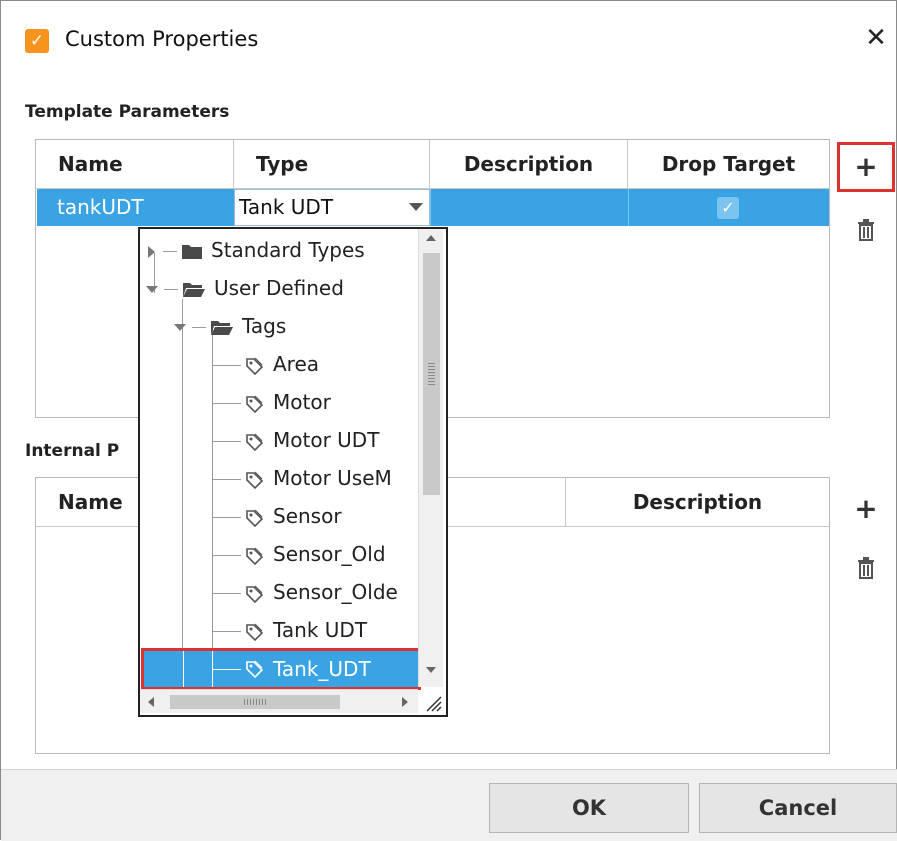 The image size is (897, 841). What do you see at coordinates (302, 402) in the screenshot?
I see `tree-item-label: Motor` at bounding box center [302, 402].